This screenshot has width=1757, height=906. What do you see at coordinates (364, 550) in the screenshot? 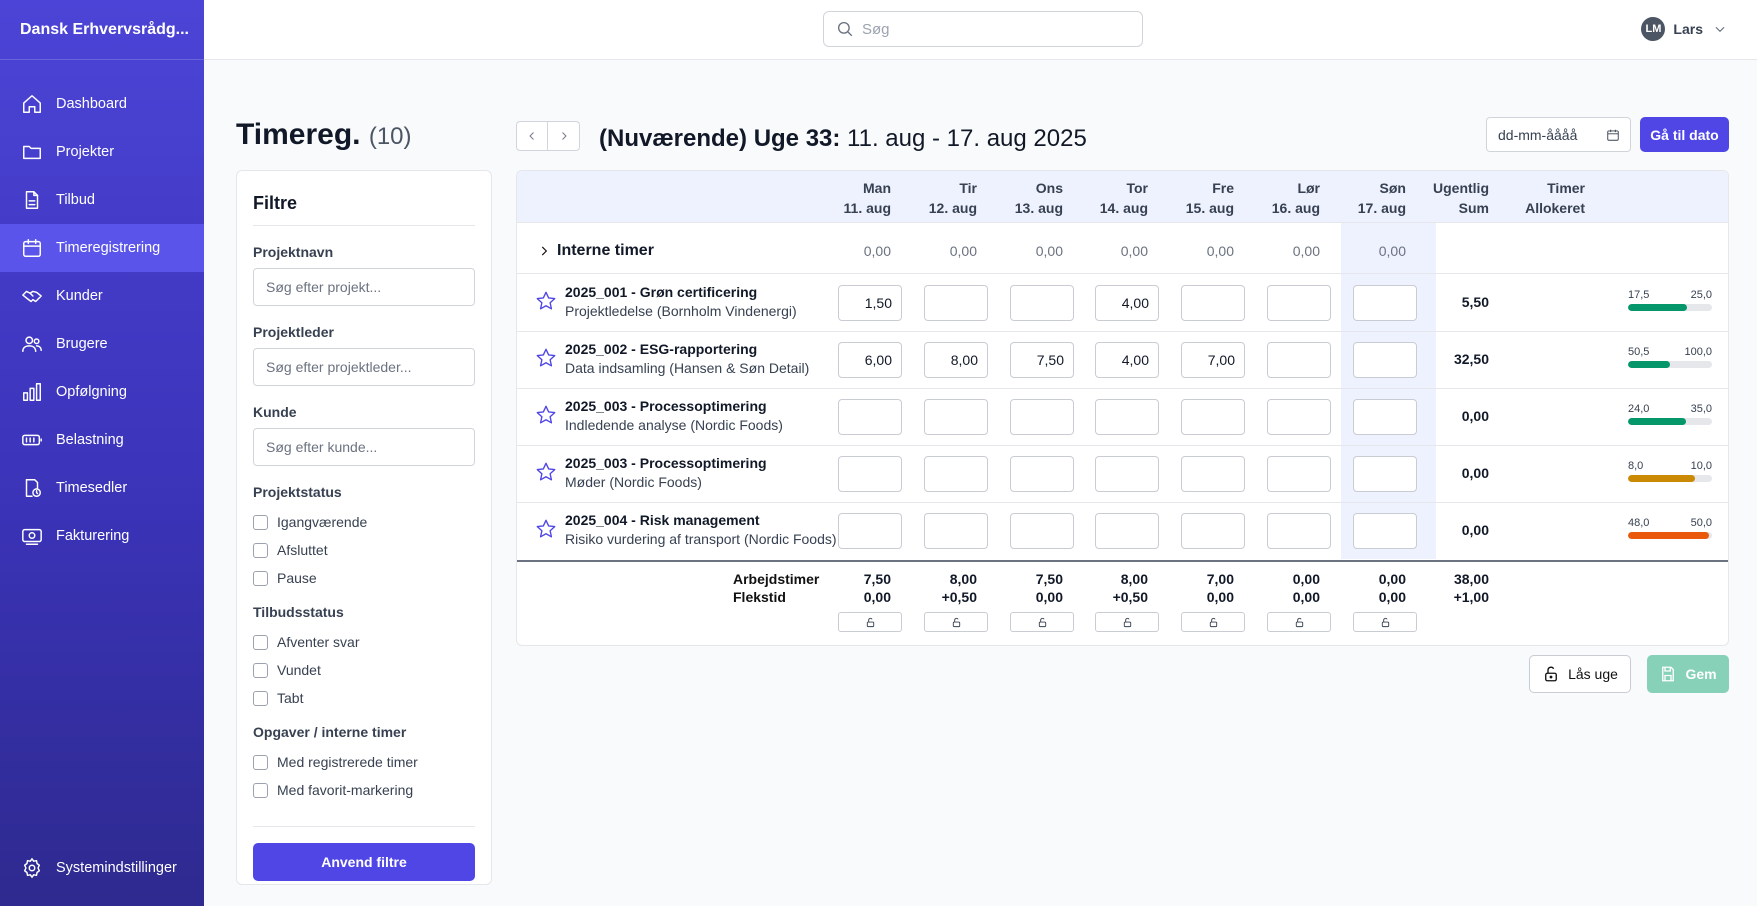
I see `project-status-option: Afsluttet` at bounding box center [364, 550].